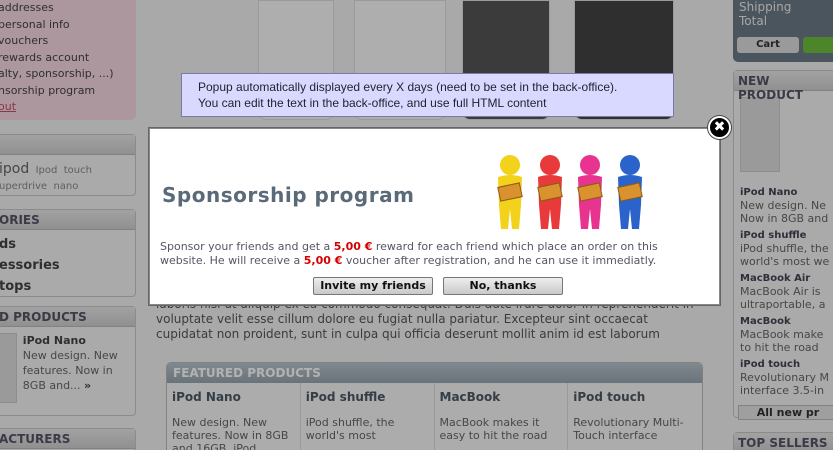 This screenshot has width=833, height=450. I want to click on no-thanks-button: No, thanks, so click(503, 286).